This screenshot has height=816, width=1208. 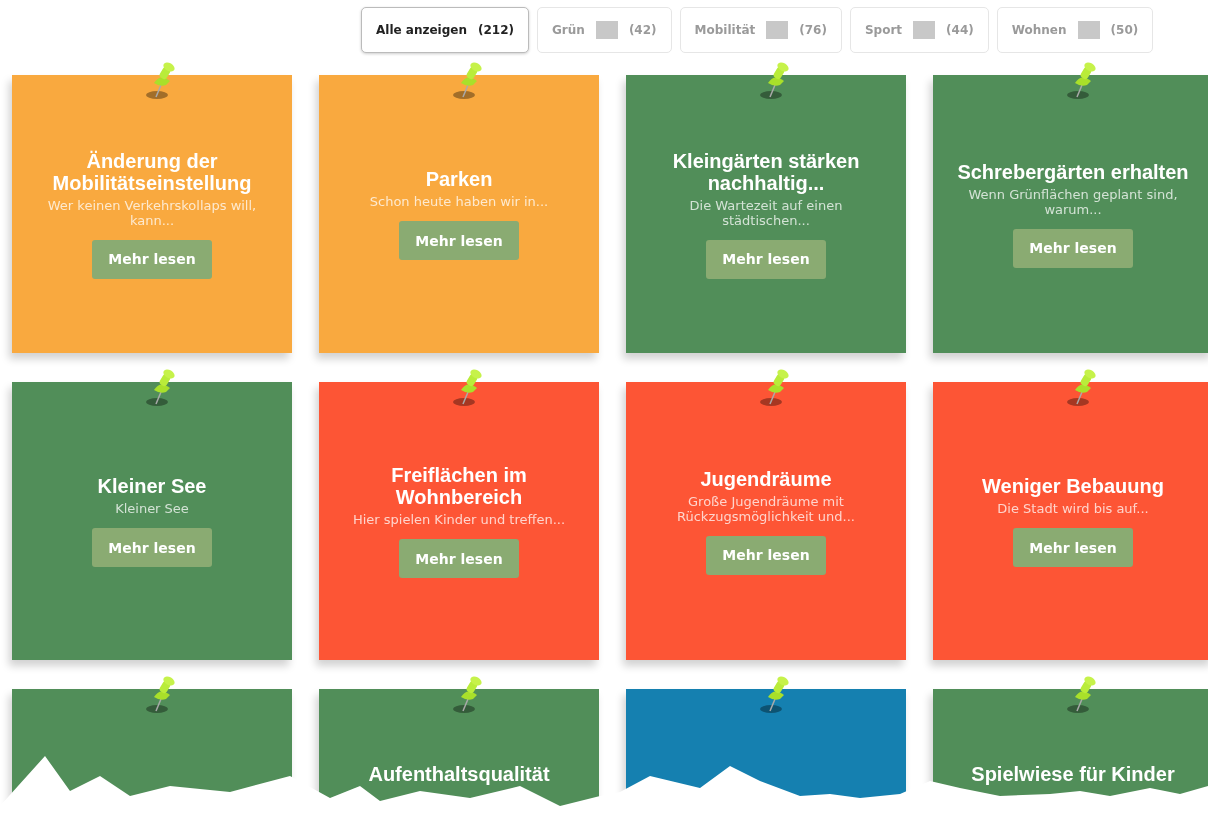 I want to click on filter-button: Alle anzeigen (212), so click(x=445, y=30).